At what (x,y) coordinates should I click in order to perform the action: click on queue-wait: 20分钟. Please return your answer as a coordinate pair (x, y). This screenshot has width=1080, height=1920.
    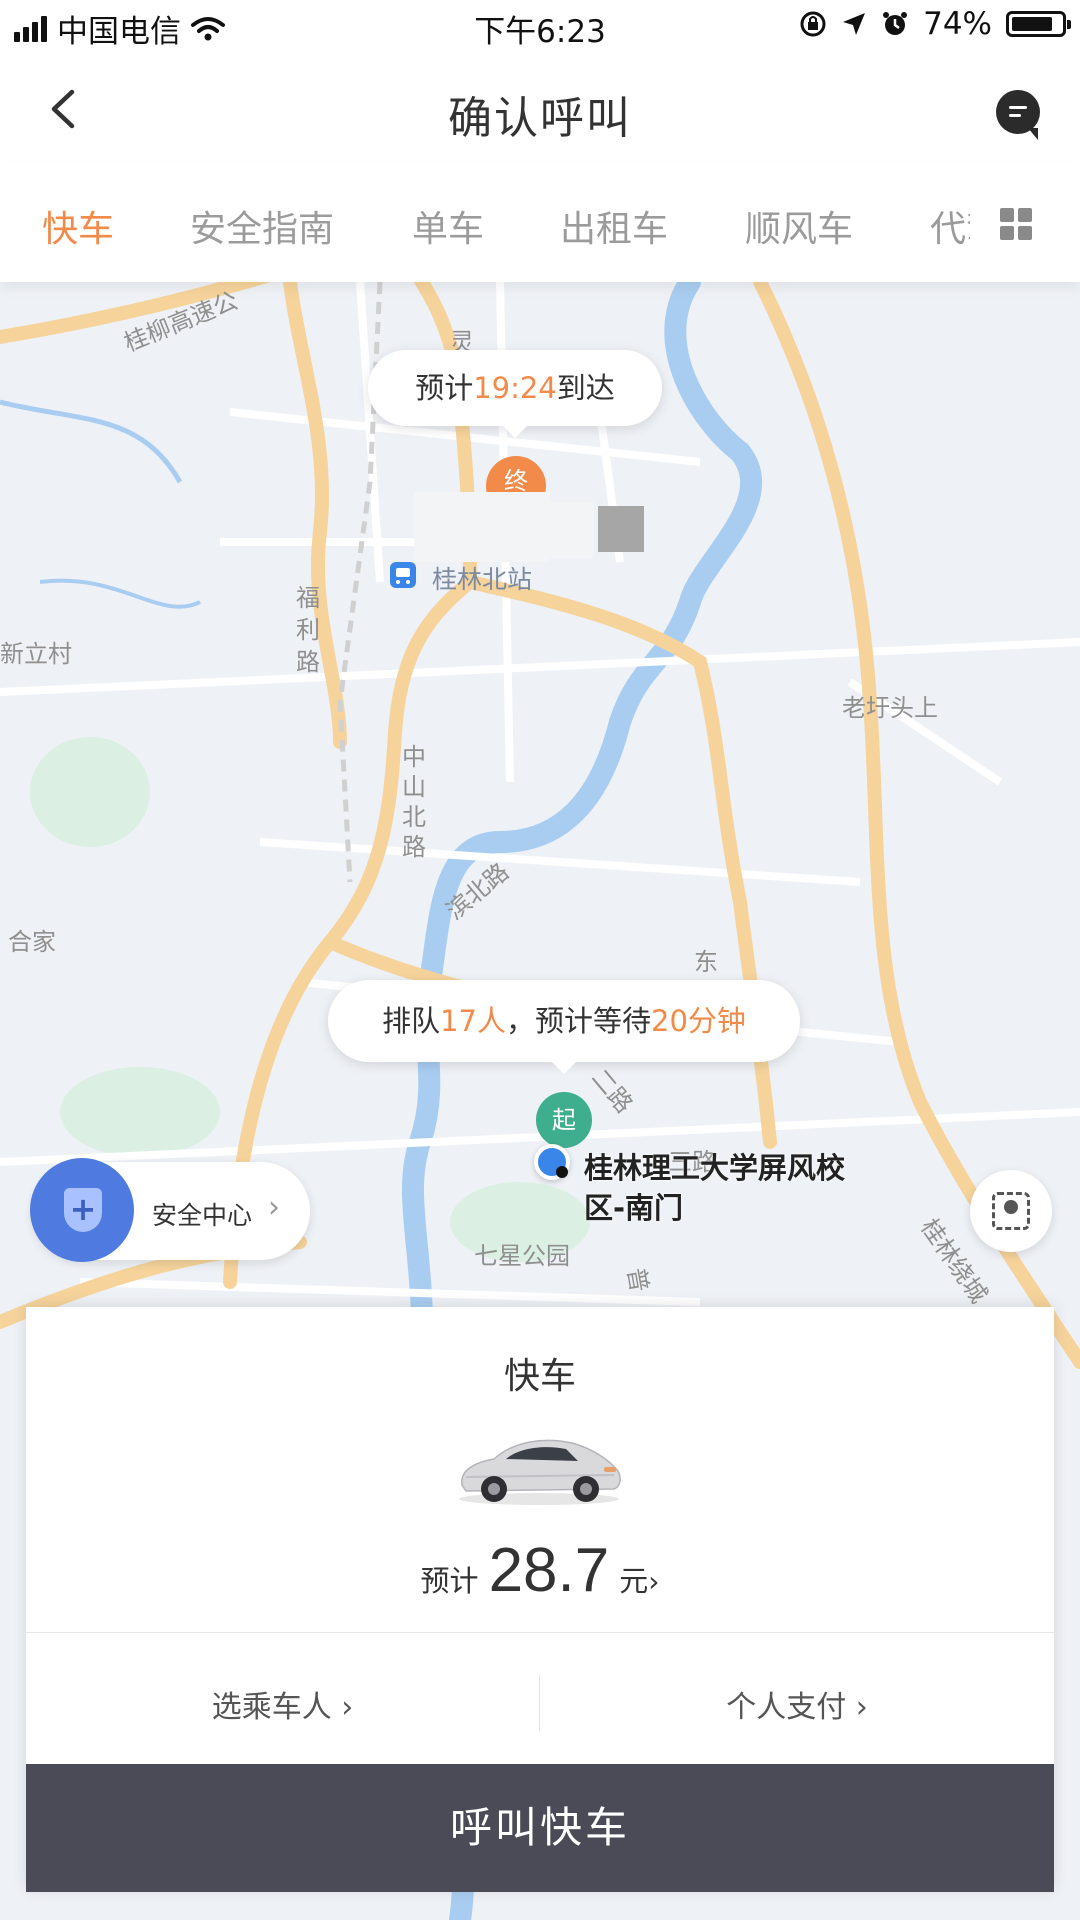
    Looking at the image, I should click on (698, 1021).